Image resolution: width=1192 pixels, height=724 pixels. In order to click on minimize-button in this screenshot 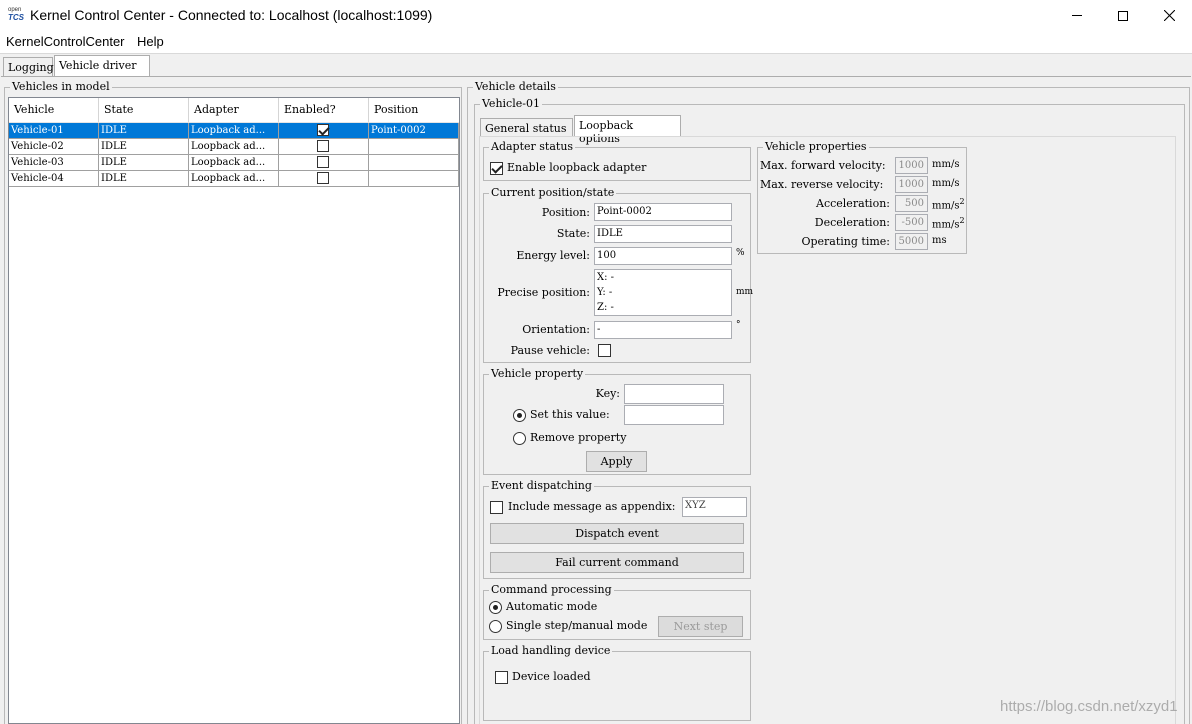, I will do `click(1077, 15)`.